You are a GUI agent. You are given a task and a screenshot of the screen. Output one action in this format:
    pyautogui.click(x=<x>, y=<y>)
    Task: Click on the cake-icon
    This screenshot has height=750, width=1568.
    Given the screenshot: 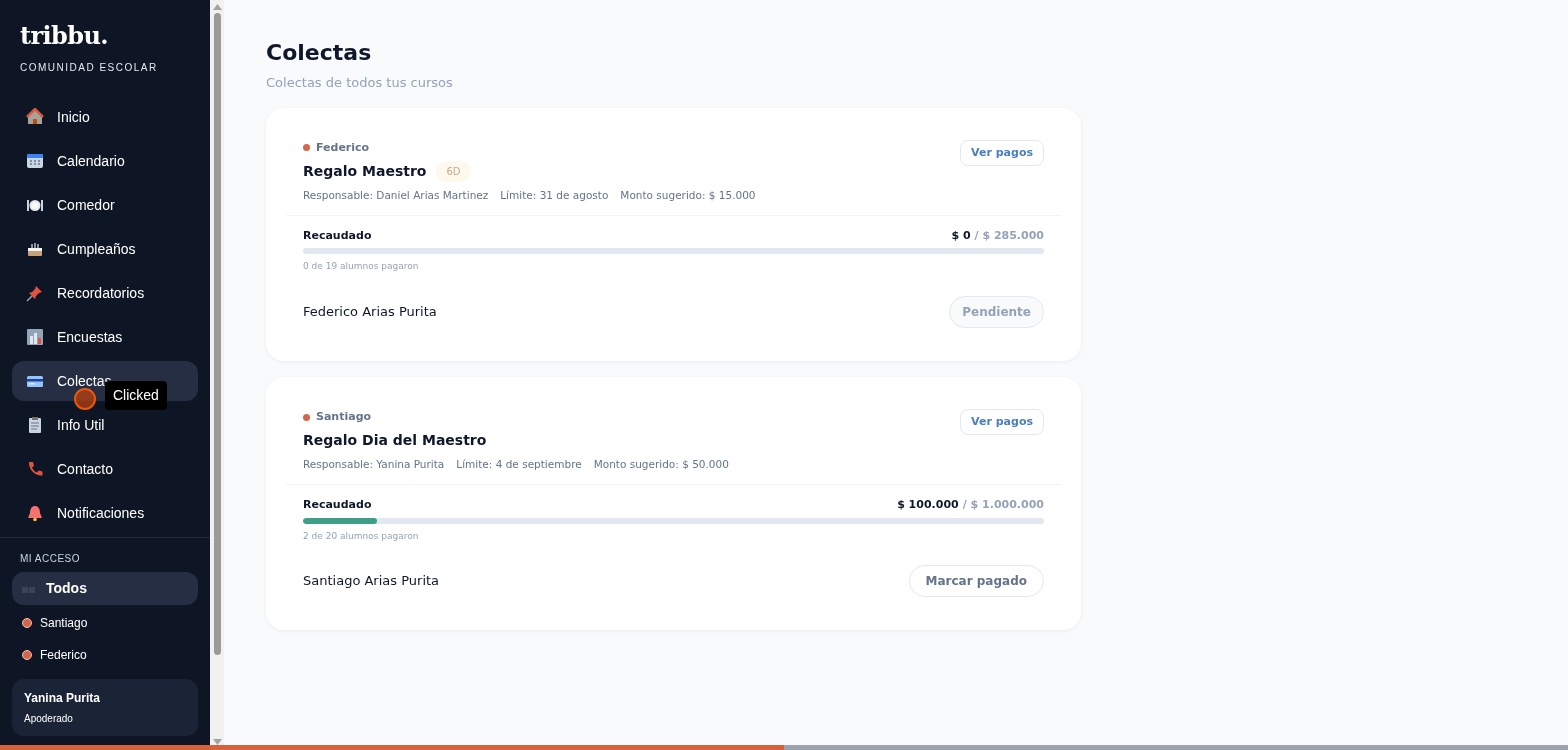 What is the action you would take?
    pyautogui.click(x=35, y=249)
    